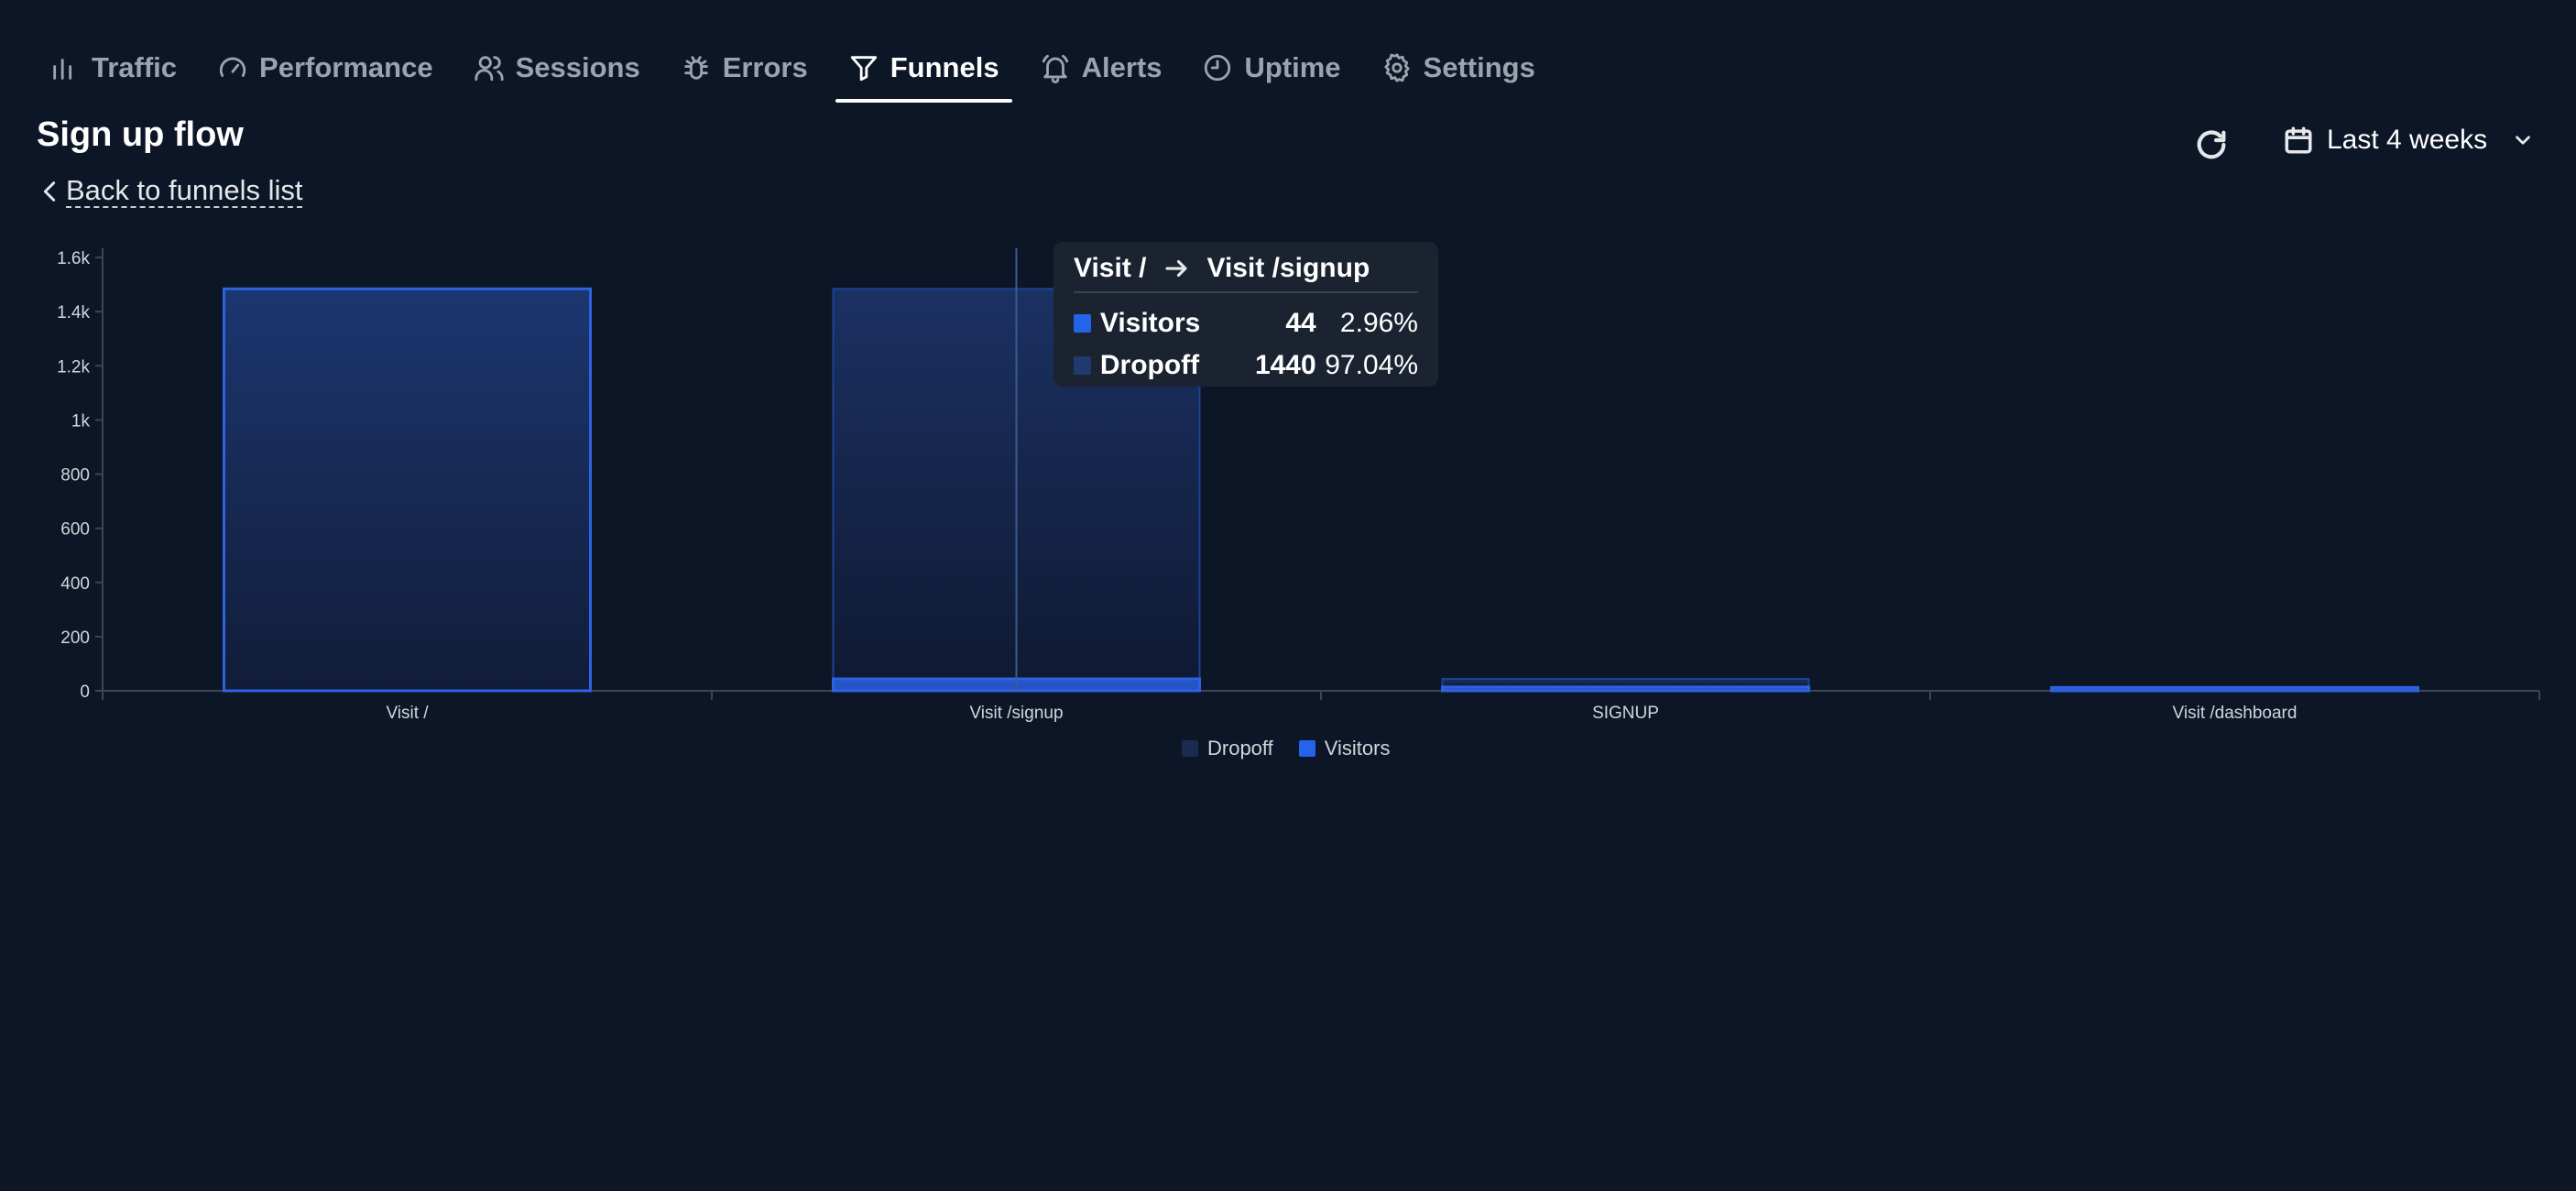 The height and width of the screenshot is (1191, 2576). I want to click on tooltip-header: Visit / Visit /signup, so click(1246, 273).